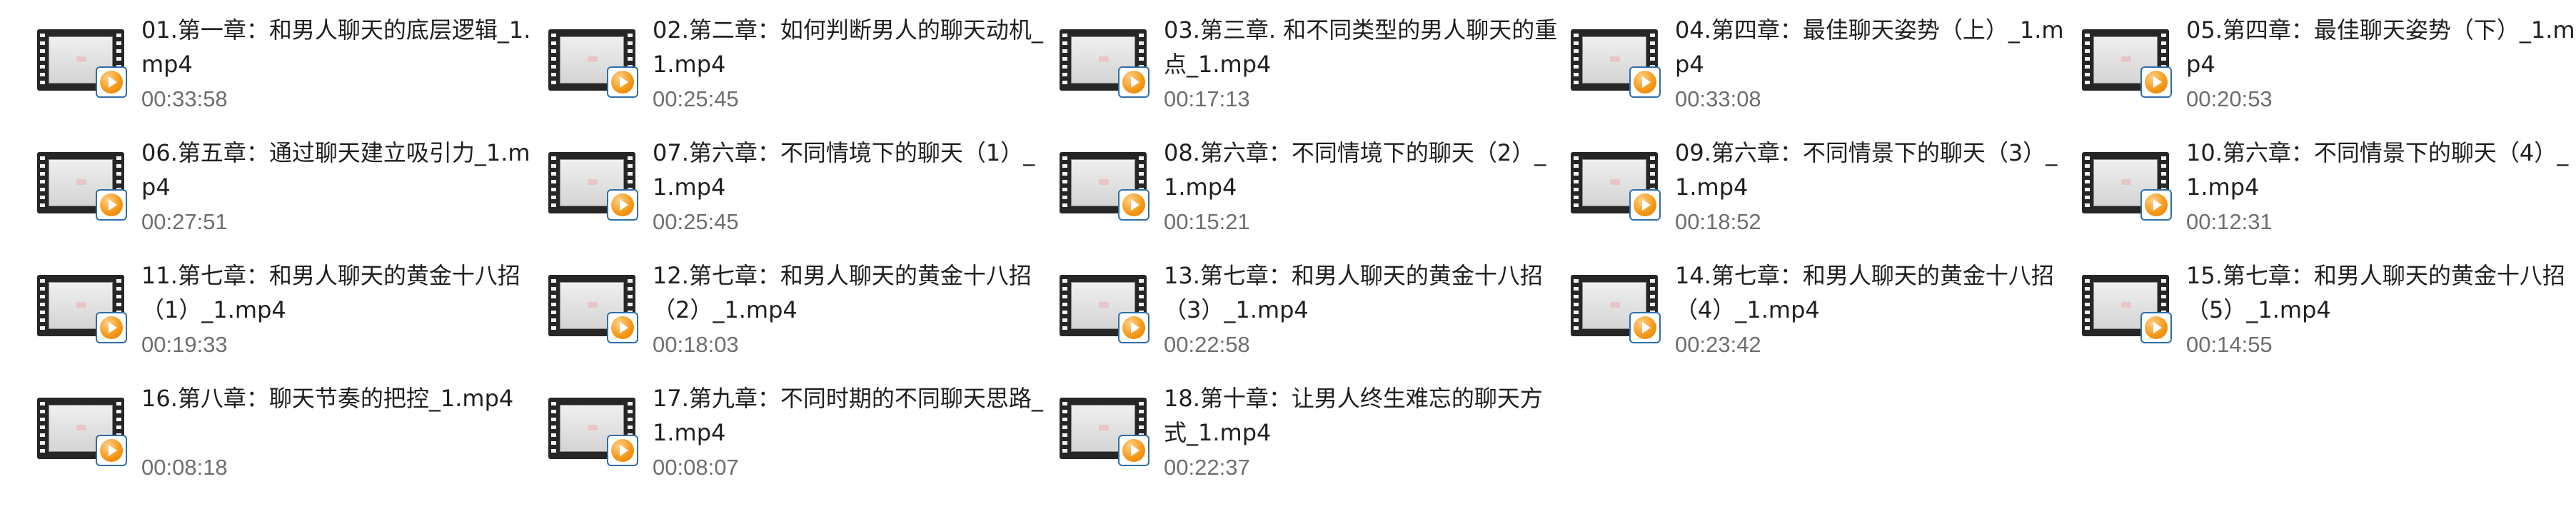  I want to click on file-item: 04.第四章：最佳聊天姿势（上）_1.mp4 00:33:08, so click(1823, 71).